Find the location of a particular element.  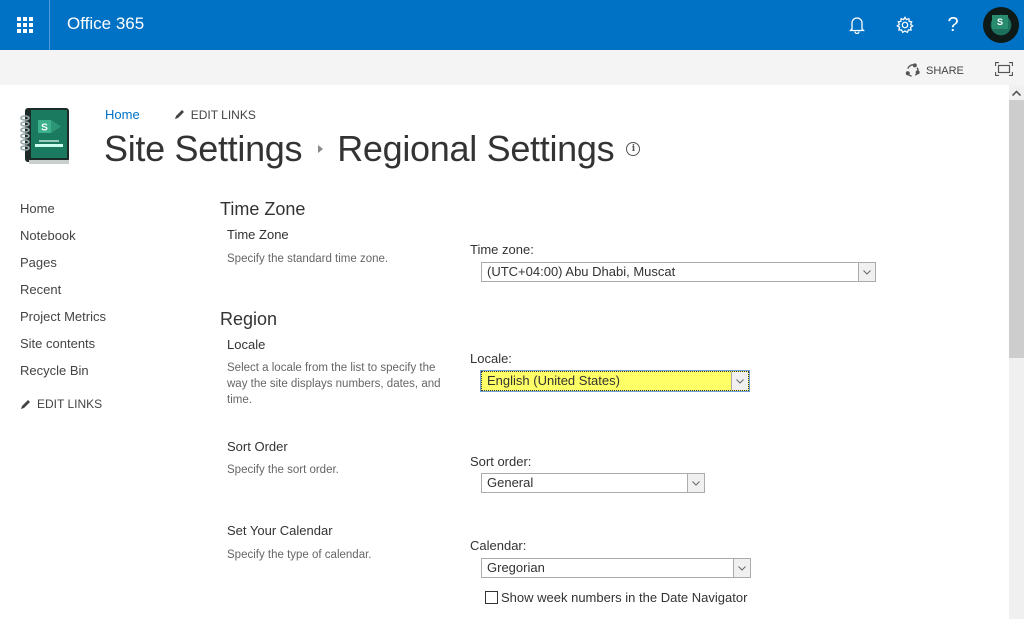

waffle-icon is located at coordinates (24, 25).